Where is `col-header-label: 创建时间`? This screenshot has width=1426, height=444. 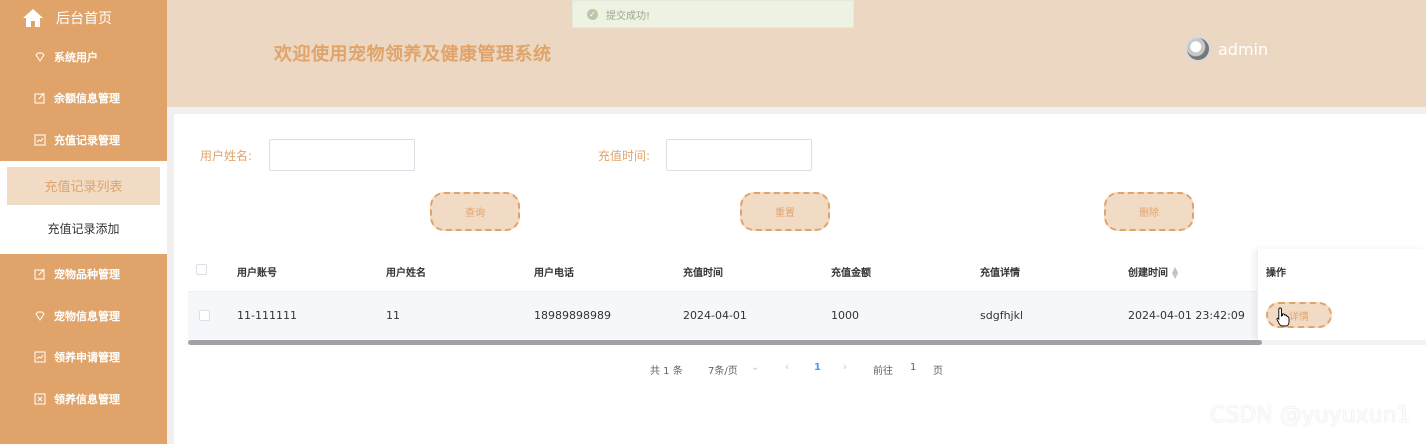
col-header-label: 创建时间 is located at coordinates (1148, 273).